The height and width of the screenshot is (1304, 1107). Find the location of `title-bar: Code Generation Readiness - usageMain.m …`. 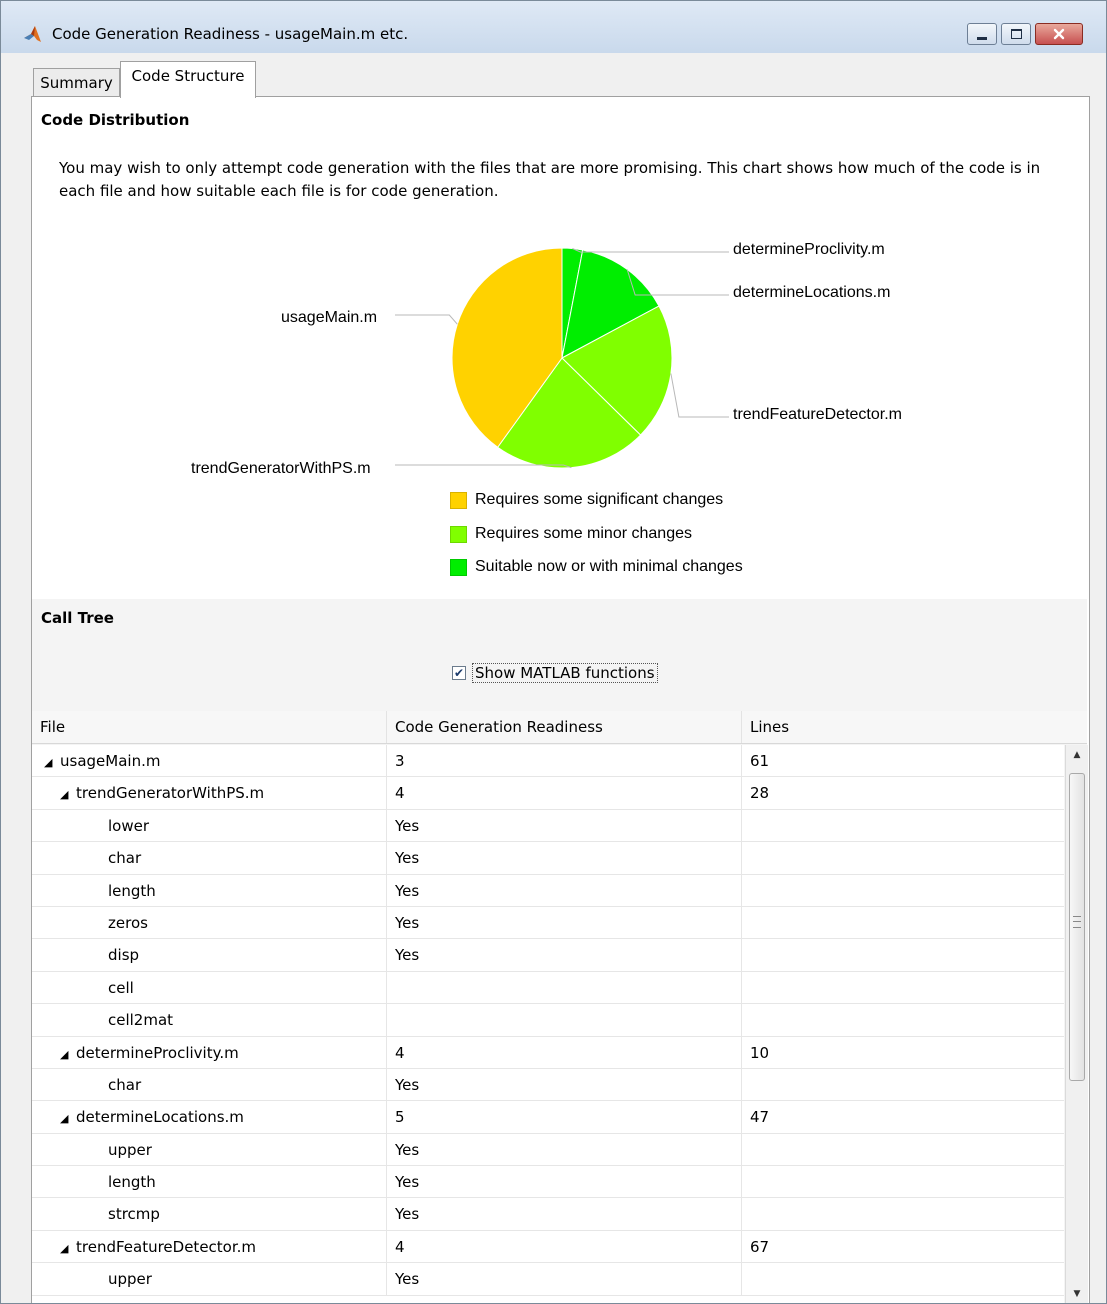

title-bar: Code Generation Readiness - usageMain.m … is located at coordinates (553, 27).